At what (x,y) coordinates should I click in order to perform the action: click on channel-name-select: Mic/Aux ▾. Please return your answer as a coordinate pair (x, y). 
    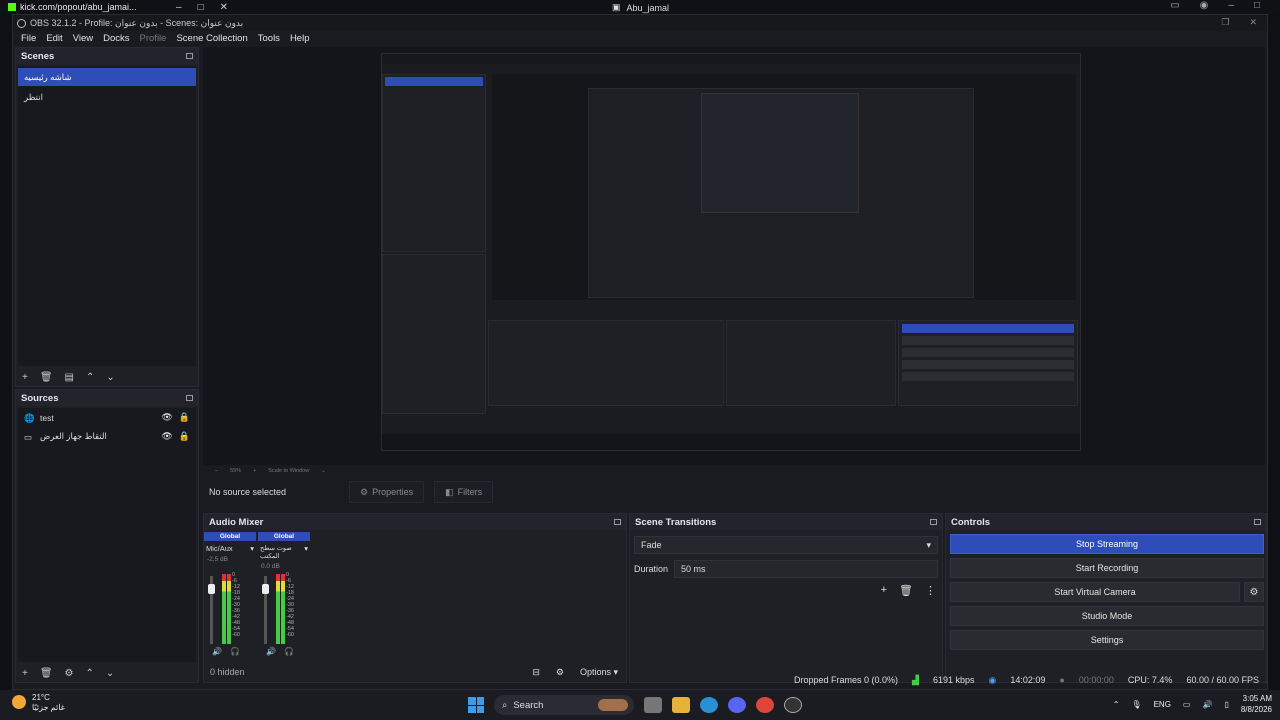
    Looking at the image, I should click on (230, 547).